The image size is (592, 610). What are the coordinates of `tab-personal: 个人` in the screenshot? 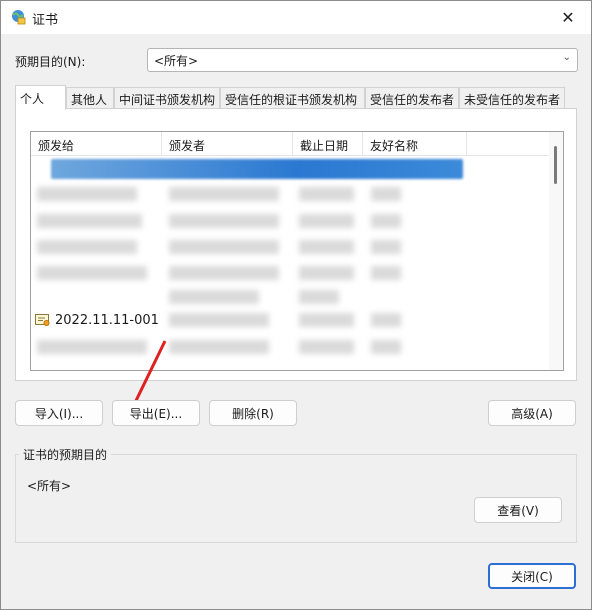 It's located at (40, 97).